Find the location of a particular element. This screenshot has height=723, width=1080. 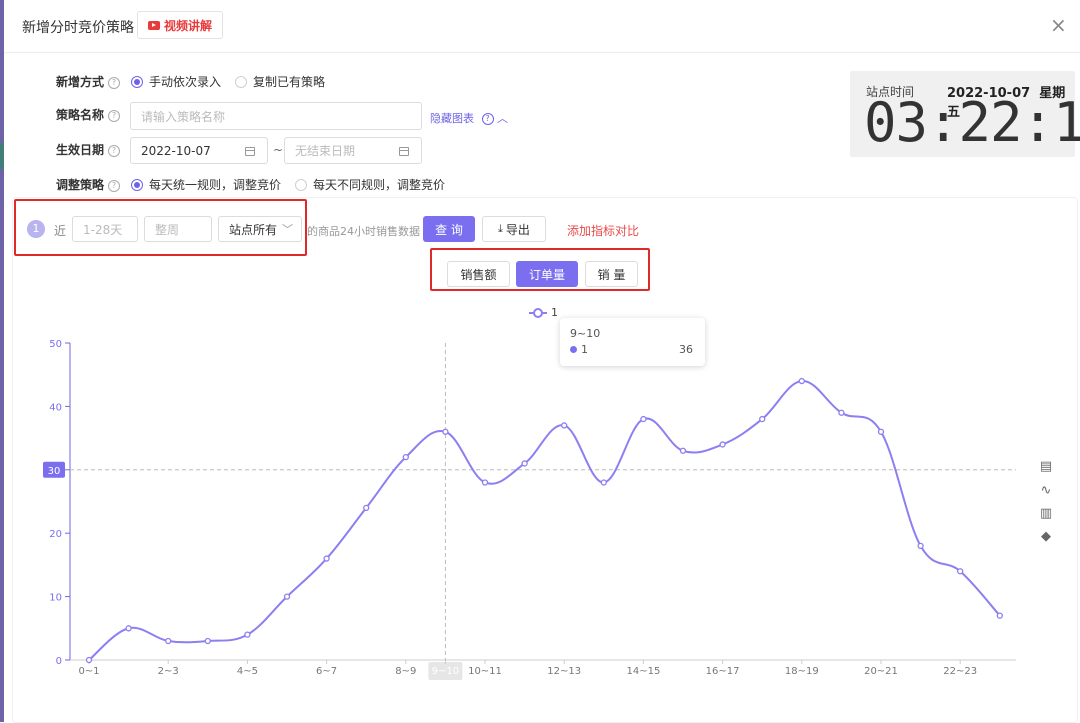

x-tick-label: 2~3 is located at coordinates (168, 671).